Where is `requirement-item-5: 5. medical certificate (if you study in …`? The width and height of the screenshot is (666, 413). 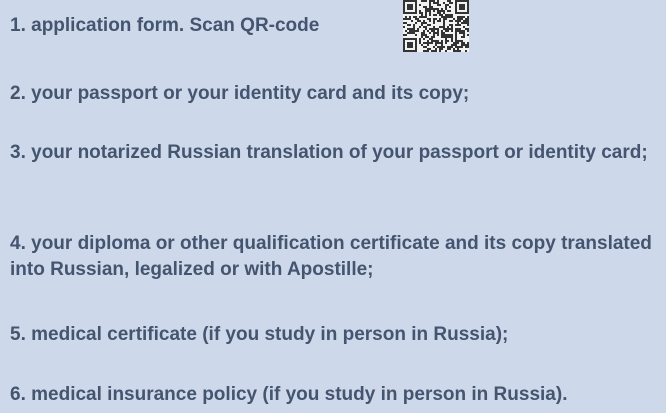
requirement-item-5: 5. medical certificate (if you study in … is located at coordinates (259, 334).